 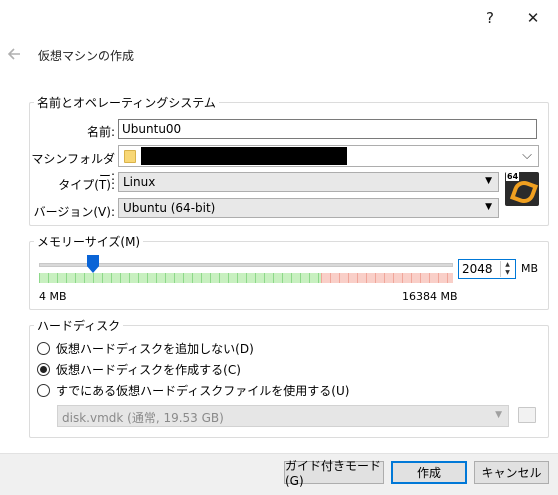 I want to click on type-label: タイプ(T):, so click(x=86, y=185).